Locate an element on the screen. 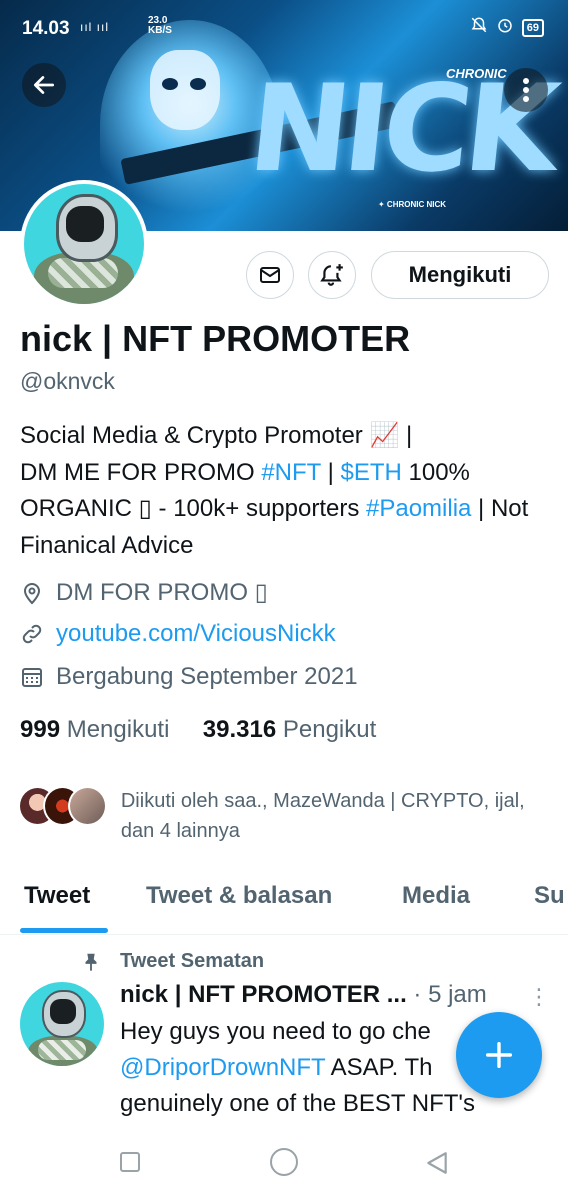 The image size is (568, 1200). link-icon is located at coordinates (32, 634).